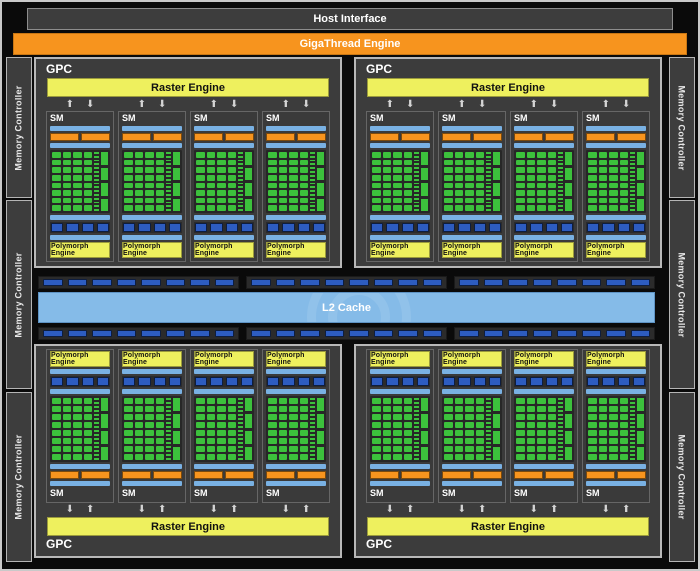 The width and height of the screenshot is (700, 571). I want to click on arrow-down-icon: ⬇, so click(213, 509).